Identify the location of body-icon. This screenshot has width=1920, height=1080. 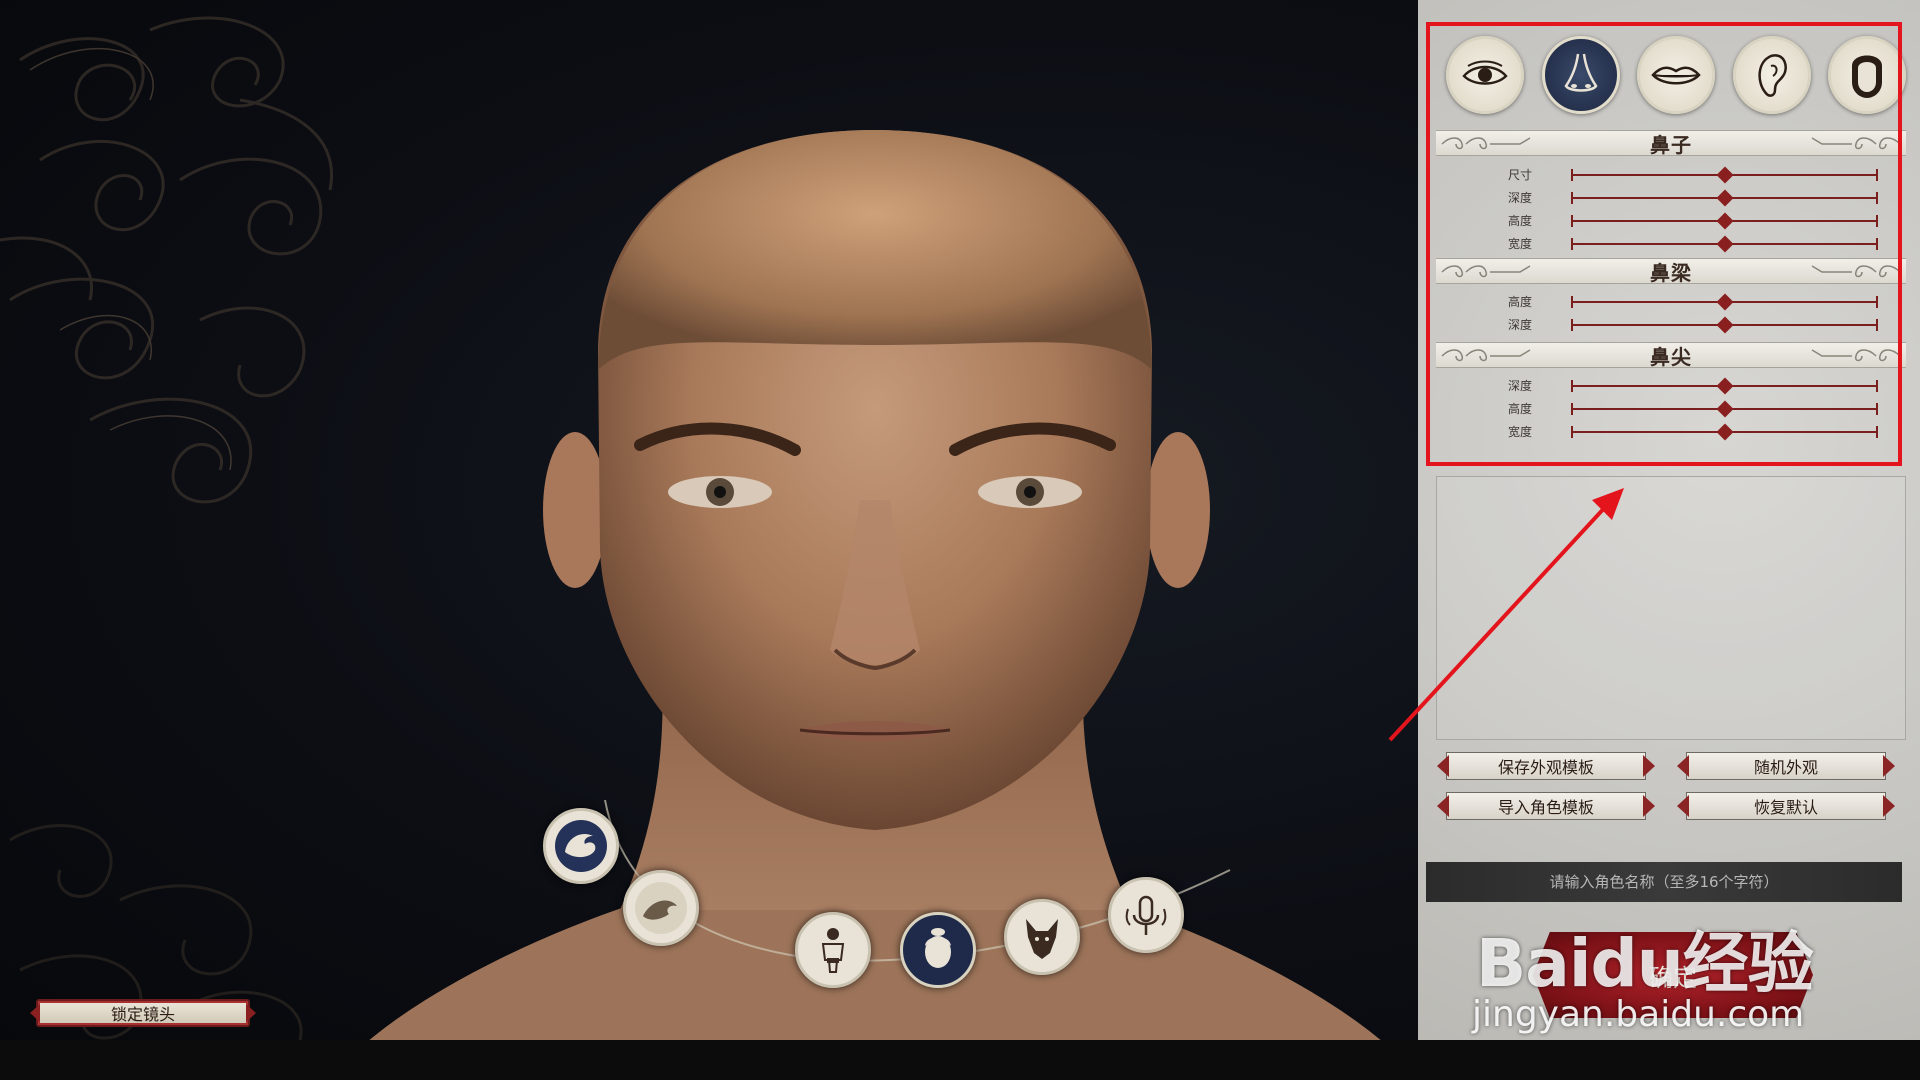
(833, 950).